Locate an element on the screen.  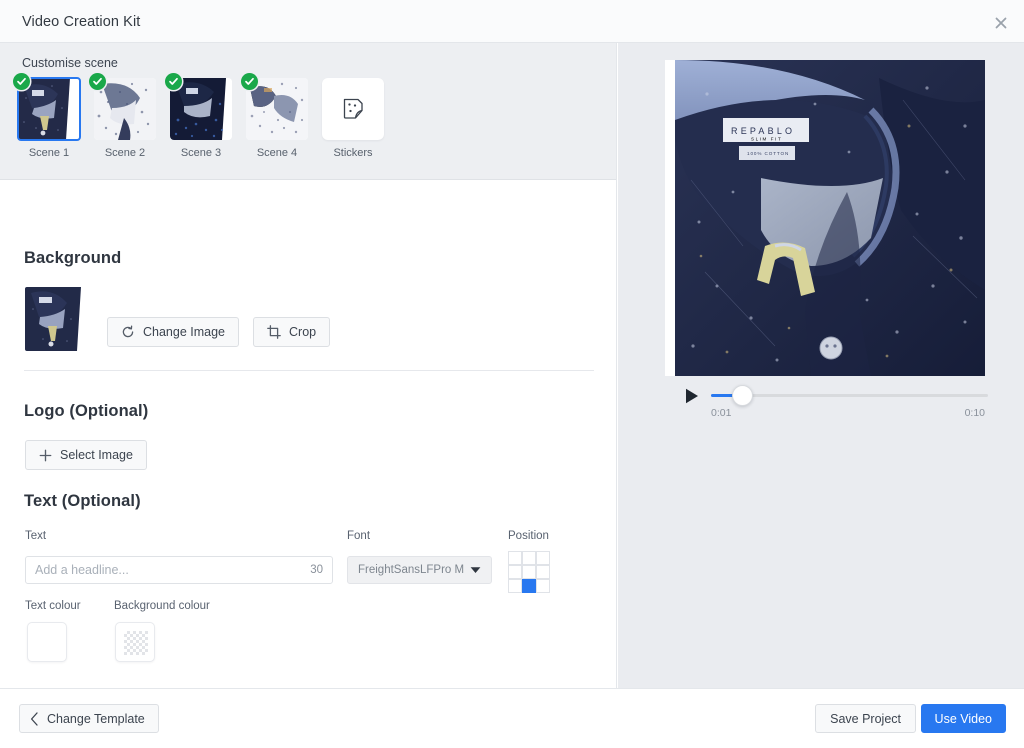
select-image-button: Select Image is located at coordinates (86, 455).